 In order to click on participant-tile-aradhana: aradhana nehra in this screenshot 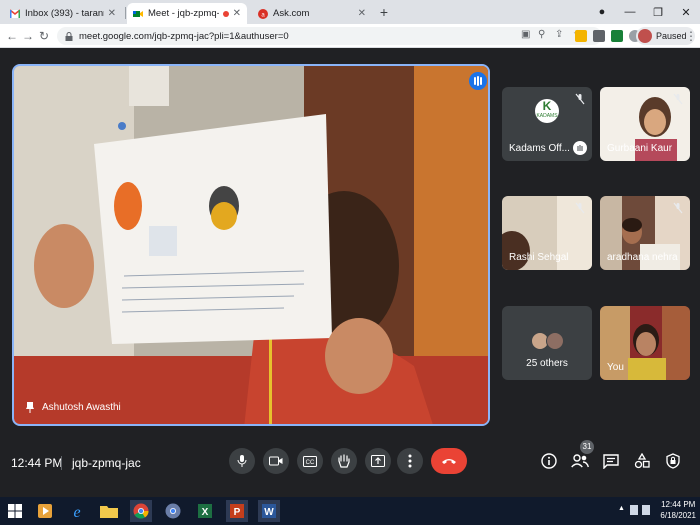, I will do `click(645, 233)`.